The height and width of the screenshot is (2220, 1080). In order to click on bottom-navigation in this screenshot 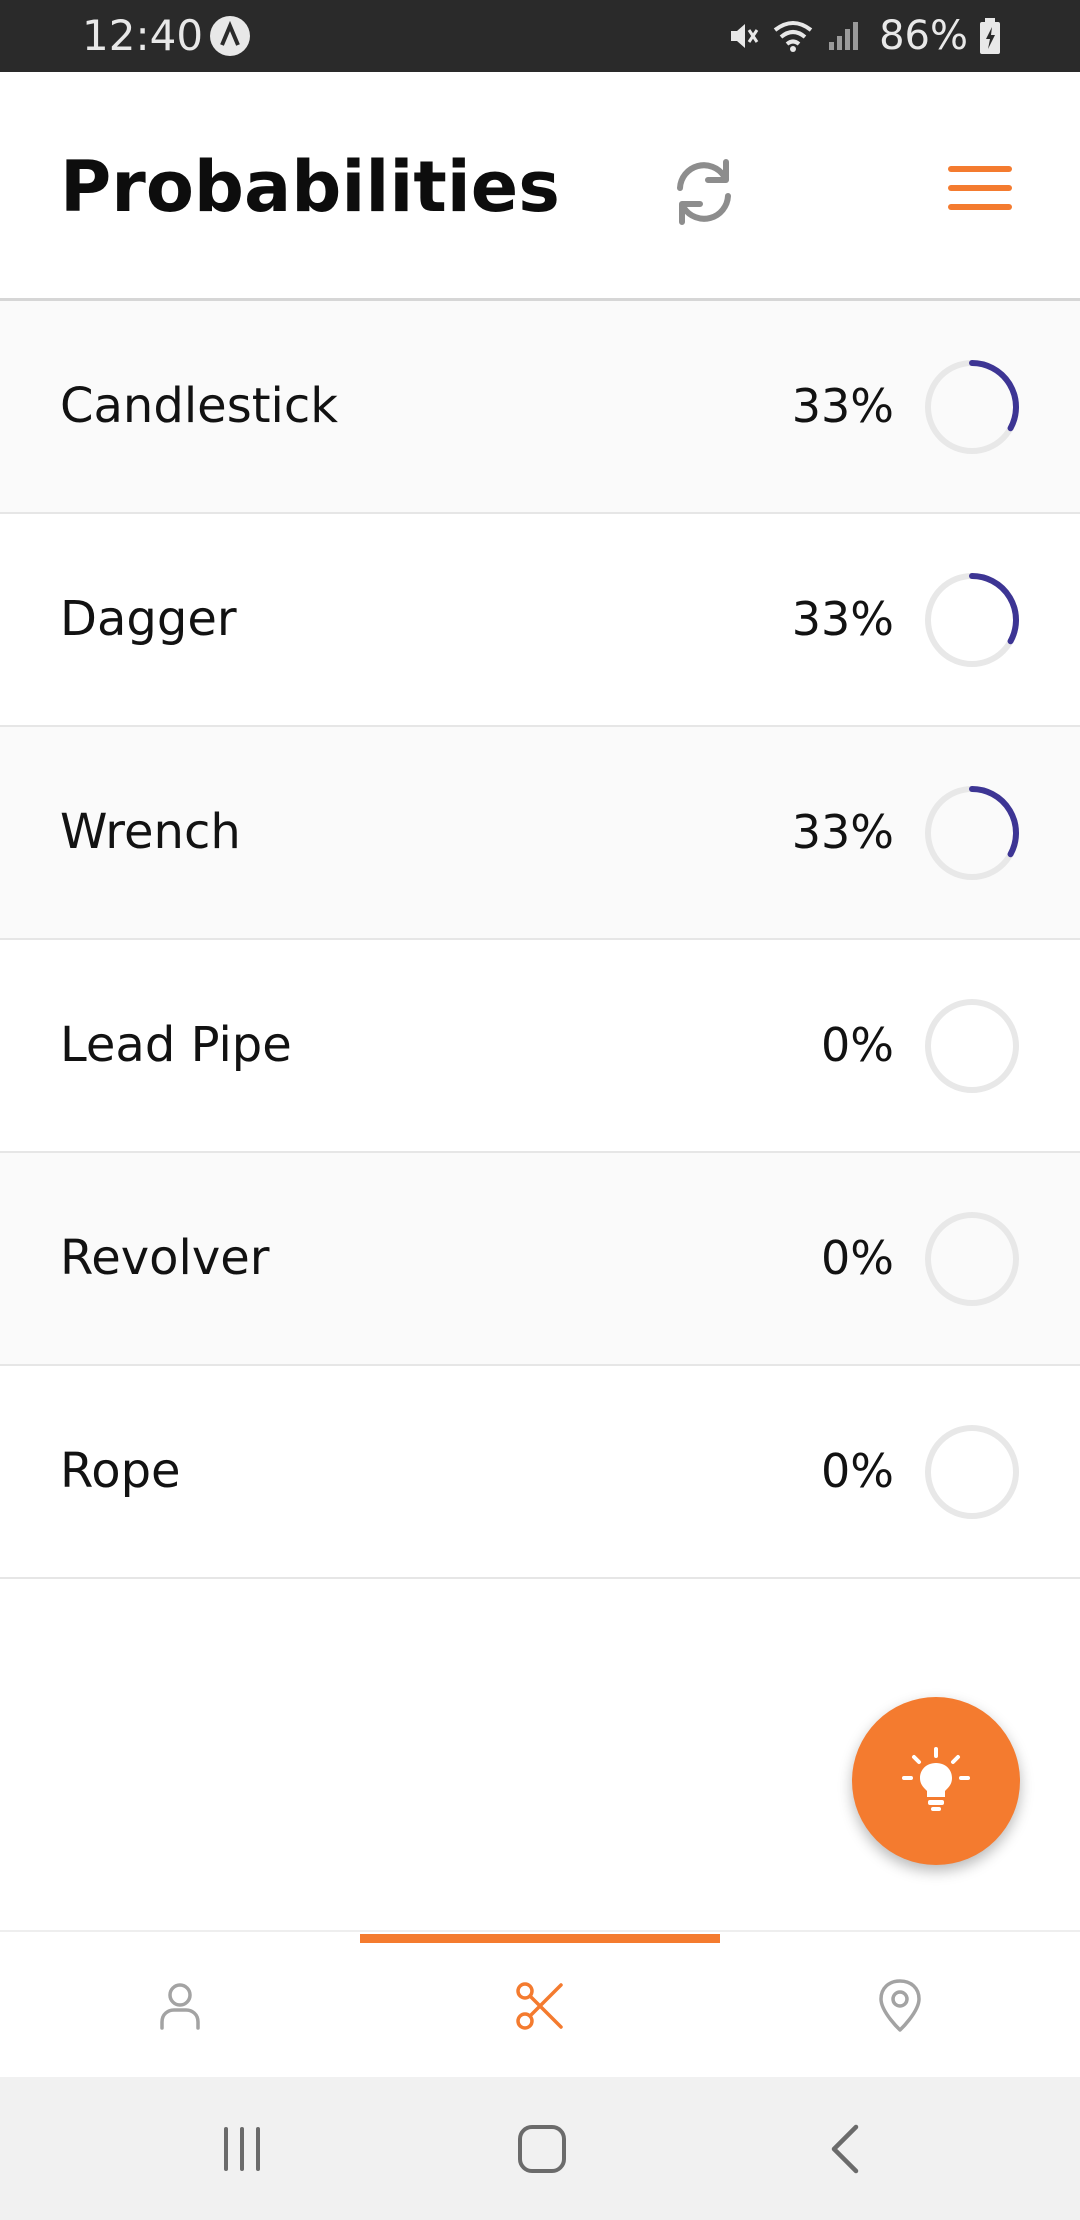, I will do `click(540, 2004)`.